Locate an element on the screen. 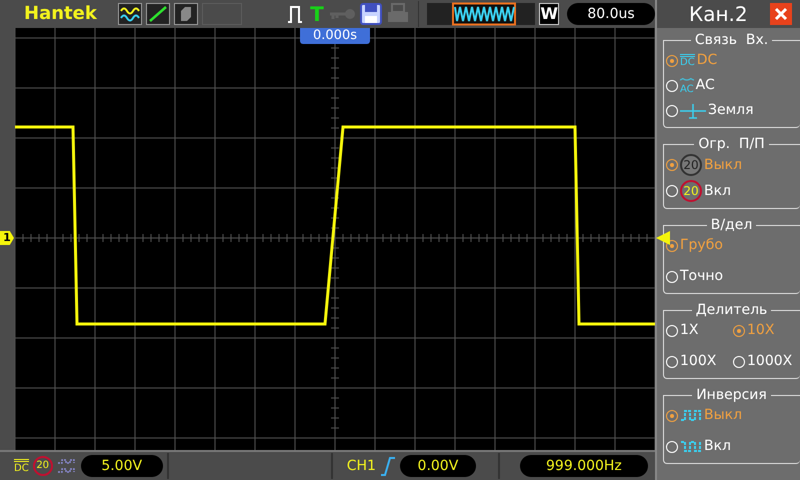 This screenshot has width=800, height=480. waveform-overview-icon is located at coordinates (481, 14).